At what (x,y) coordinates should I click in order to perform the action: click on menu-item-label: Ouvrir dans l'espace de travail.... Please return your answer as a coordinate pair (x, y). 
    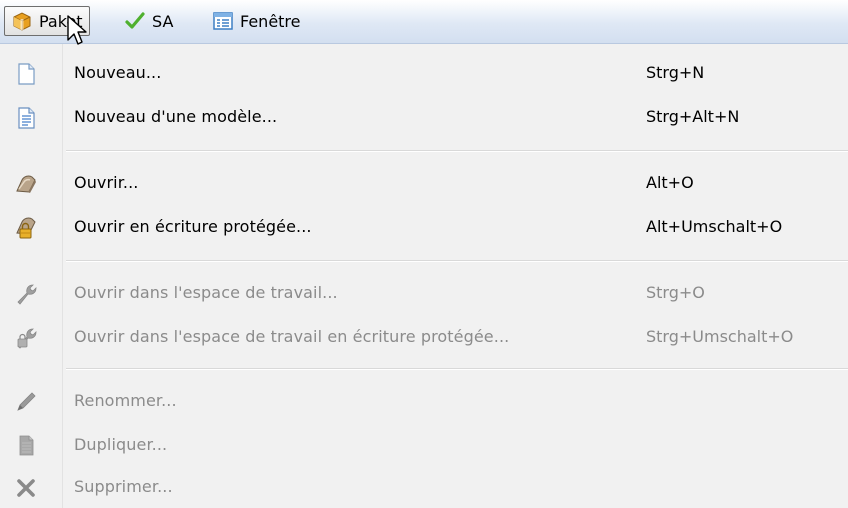
    Looking at the image, I should click on (206, 292).